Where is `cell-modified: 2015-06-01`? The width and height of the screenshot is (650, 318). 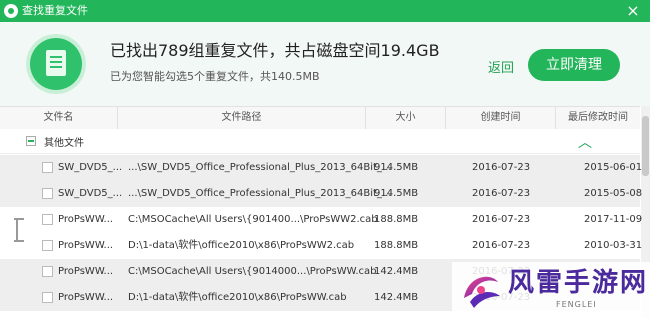
cell-modified: 2015-06-01 is located at coordinates (613, 167).